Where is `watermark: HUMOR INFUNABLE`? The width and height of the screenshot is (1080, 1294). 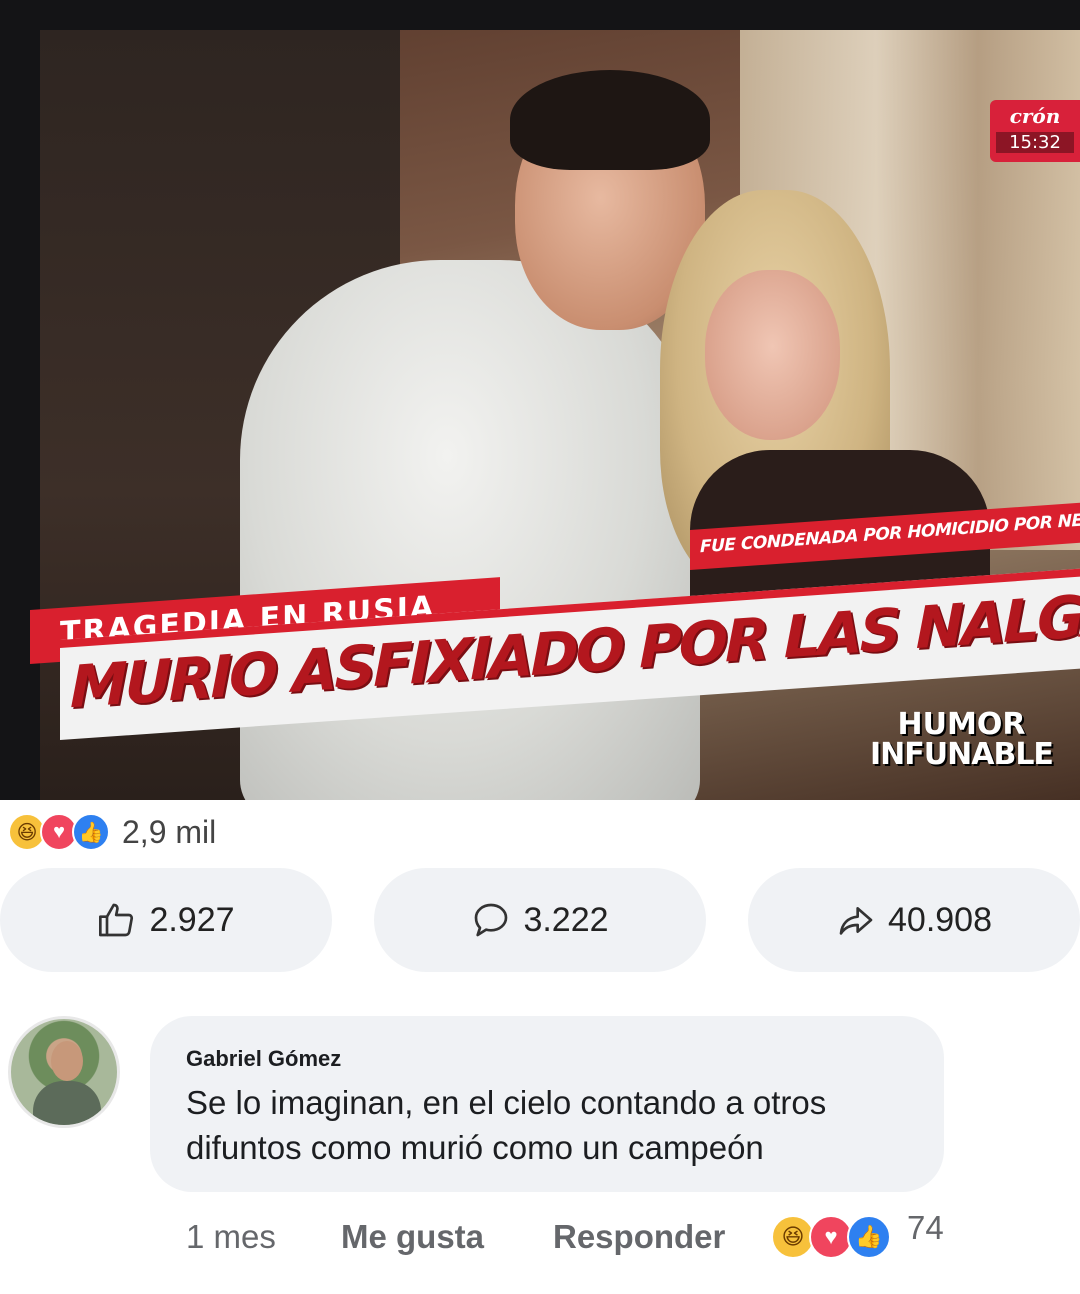 watermark: HUMOR INFUNABLE is located at coordinates (962, 739).